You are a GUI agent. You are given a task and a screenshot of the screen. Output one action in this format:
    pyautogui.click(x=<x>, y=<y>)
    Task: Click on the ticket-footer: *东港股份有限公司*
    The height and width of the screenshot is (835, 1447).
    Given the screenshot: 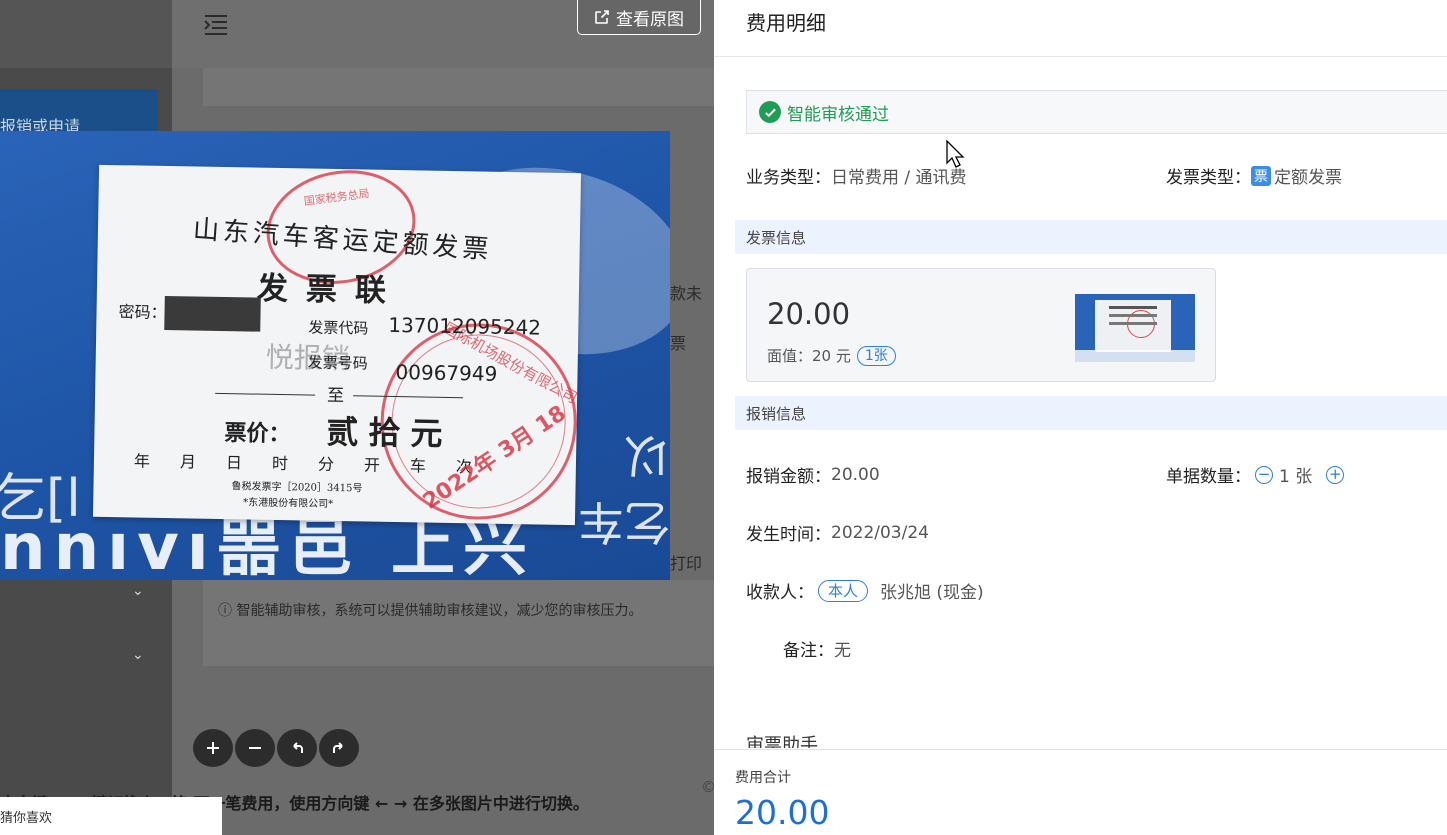 What is the action you would take?
    pyautogui.click(x=288, y=503)
    